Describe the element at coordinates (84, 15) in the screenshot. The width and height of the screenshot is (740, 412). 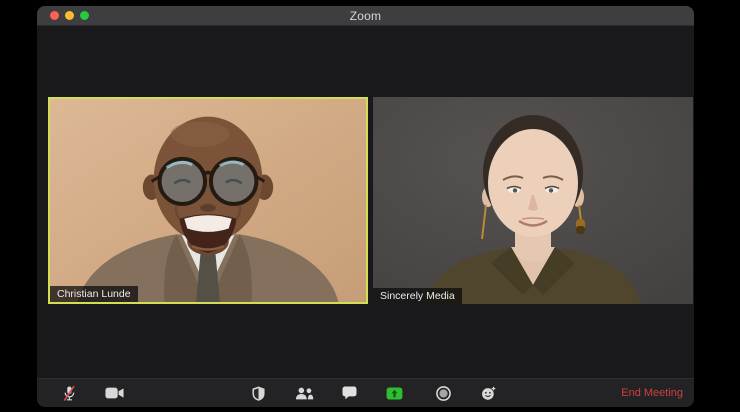
I see `fullscreen-window-button` at that location.